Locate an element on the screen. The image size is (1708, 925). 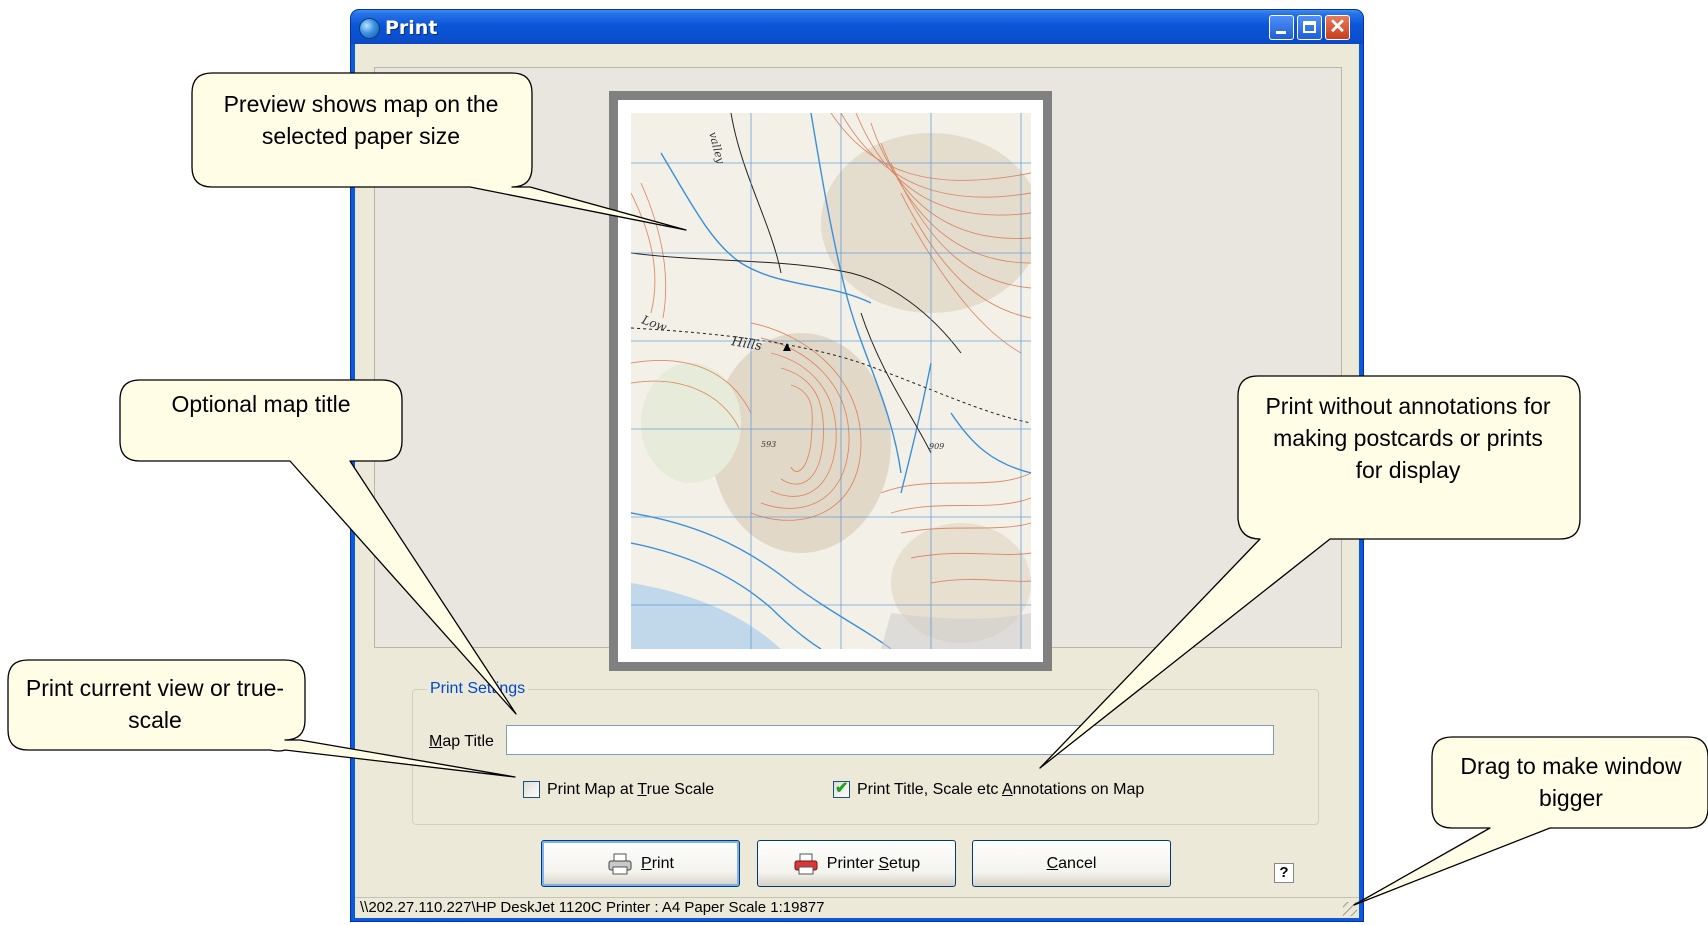
callout-true-scale-text: Print current view or true-scale is located at coordinates (155, 704).